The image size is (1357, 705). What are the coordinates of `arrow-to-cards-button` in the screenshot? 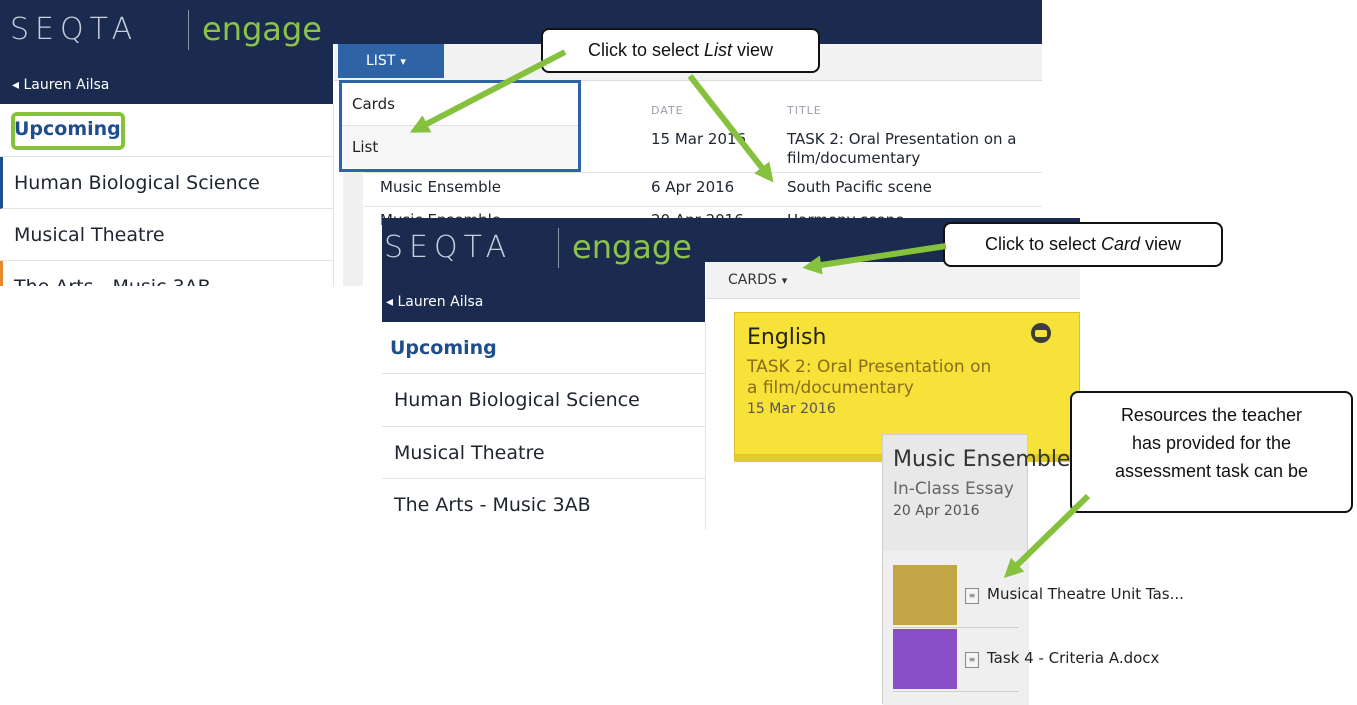 It's located at (874, 259).